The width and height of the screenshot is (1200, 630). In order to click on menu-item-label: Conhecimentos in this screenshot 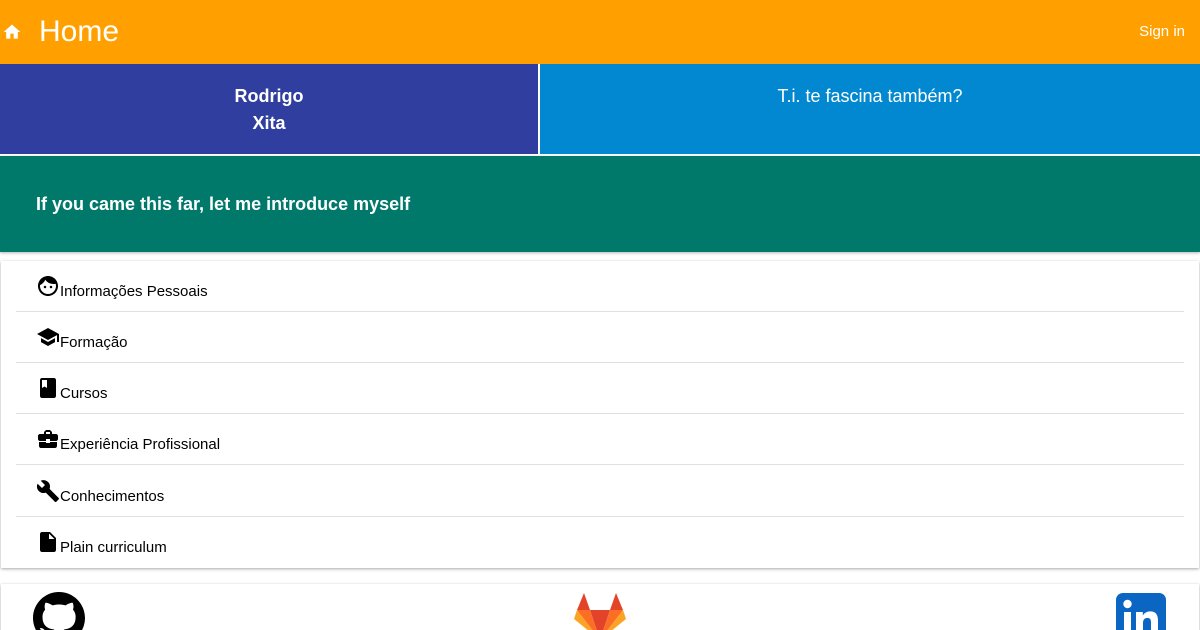, I will do `click(112, 496)`.